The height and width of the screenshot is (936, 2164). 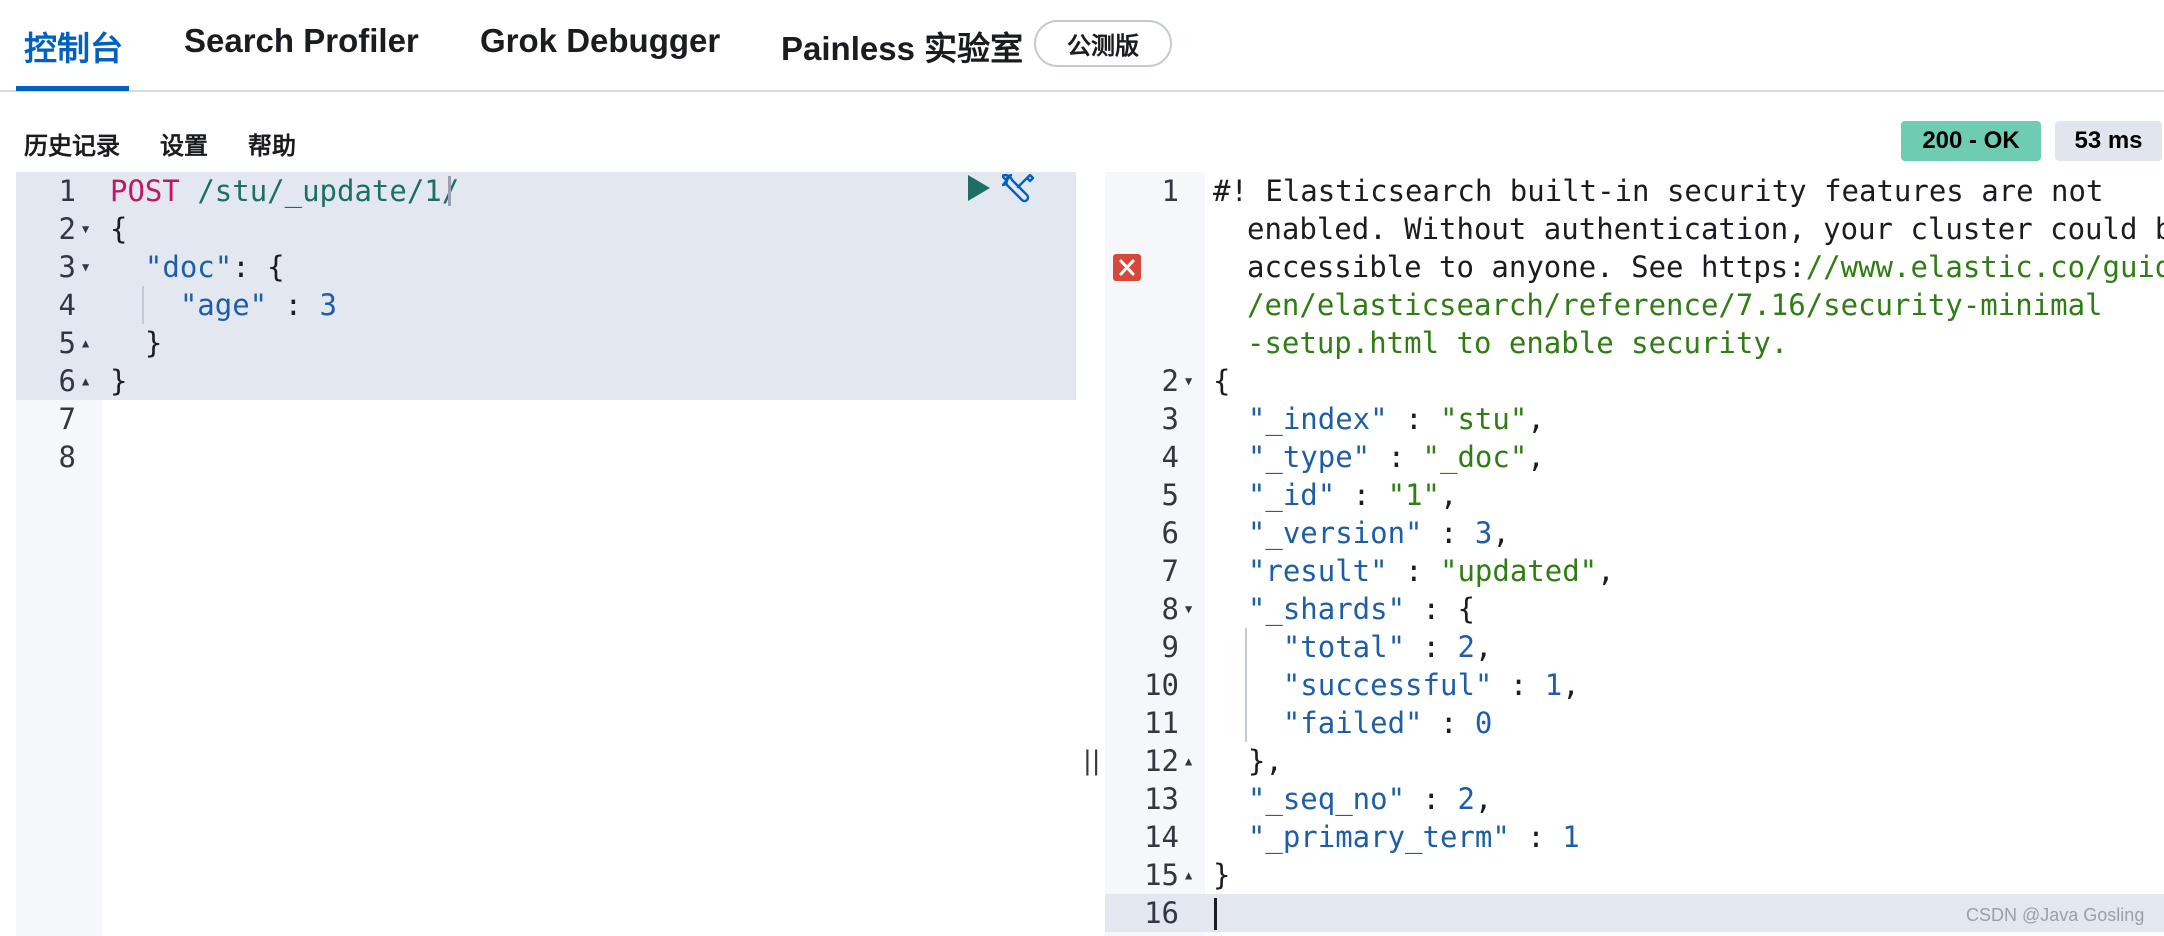 What do you see at coordinates (1161, 875) in the screenshot?
I see `line-number: 15` at bounding box center [1161, 875].